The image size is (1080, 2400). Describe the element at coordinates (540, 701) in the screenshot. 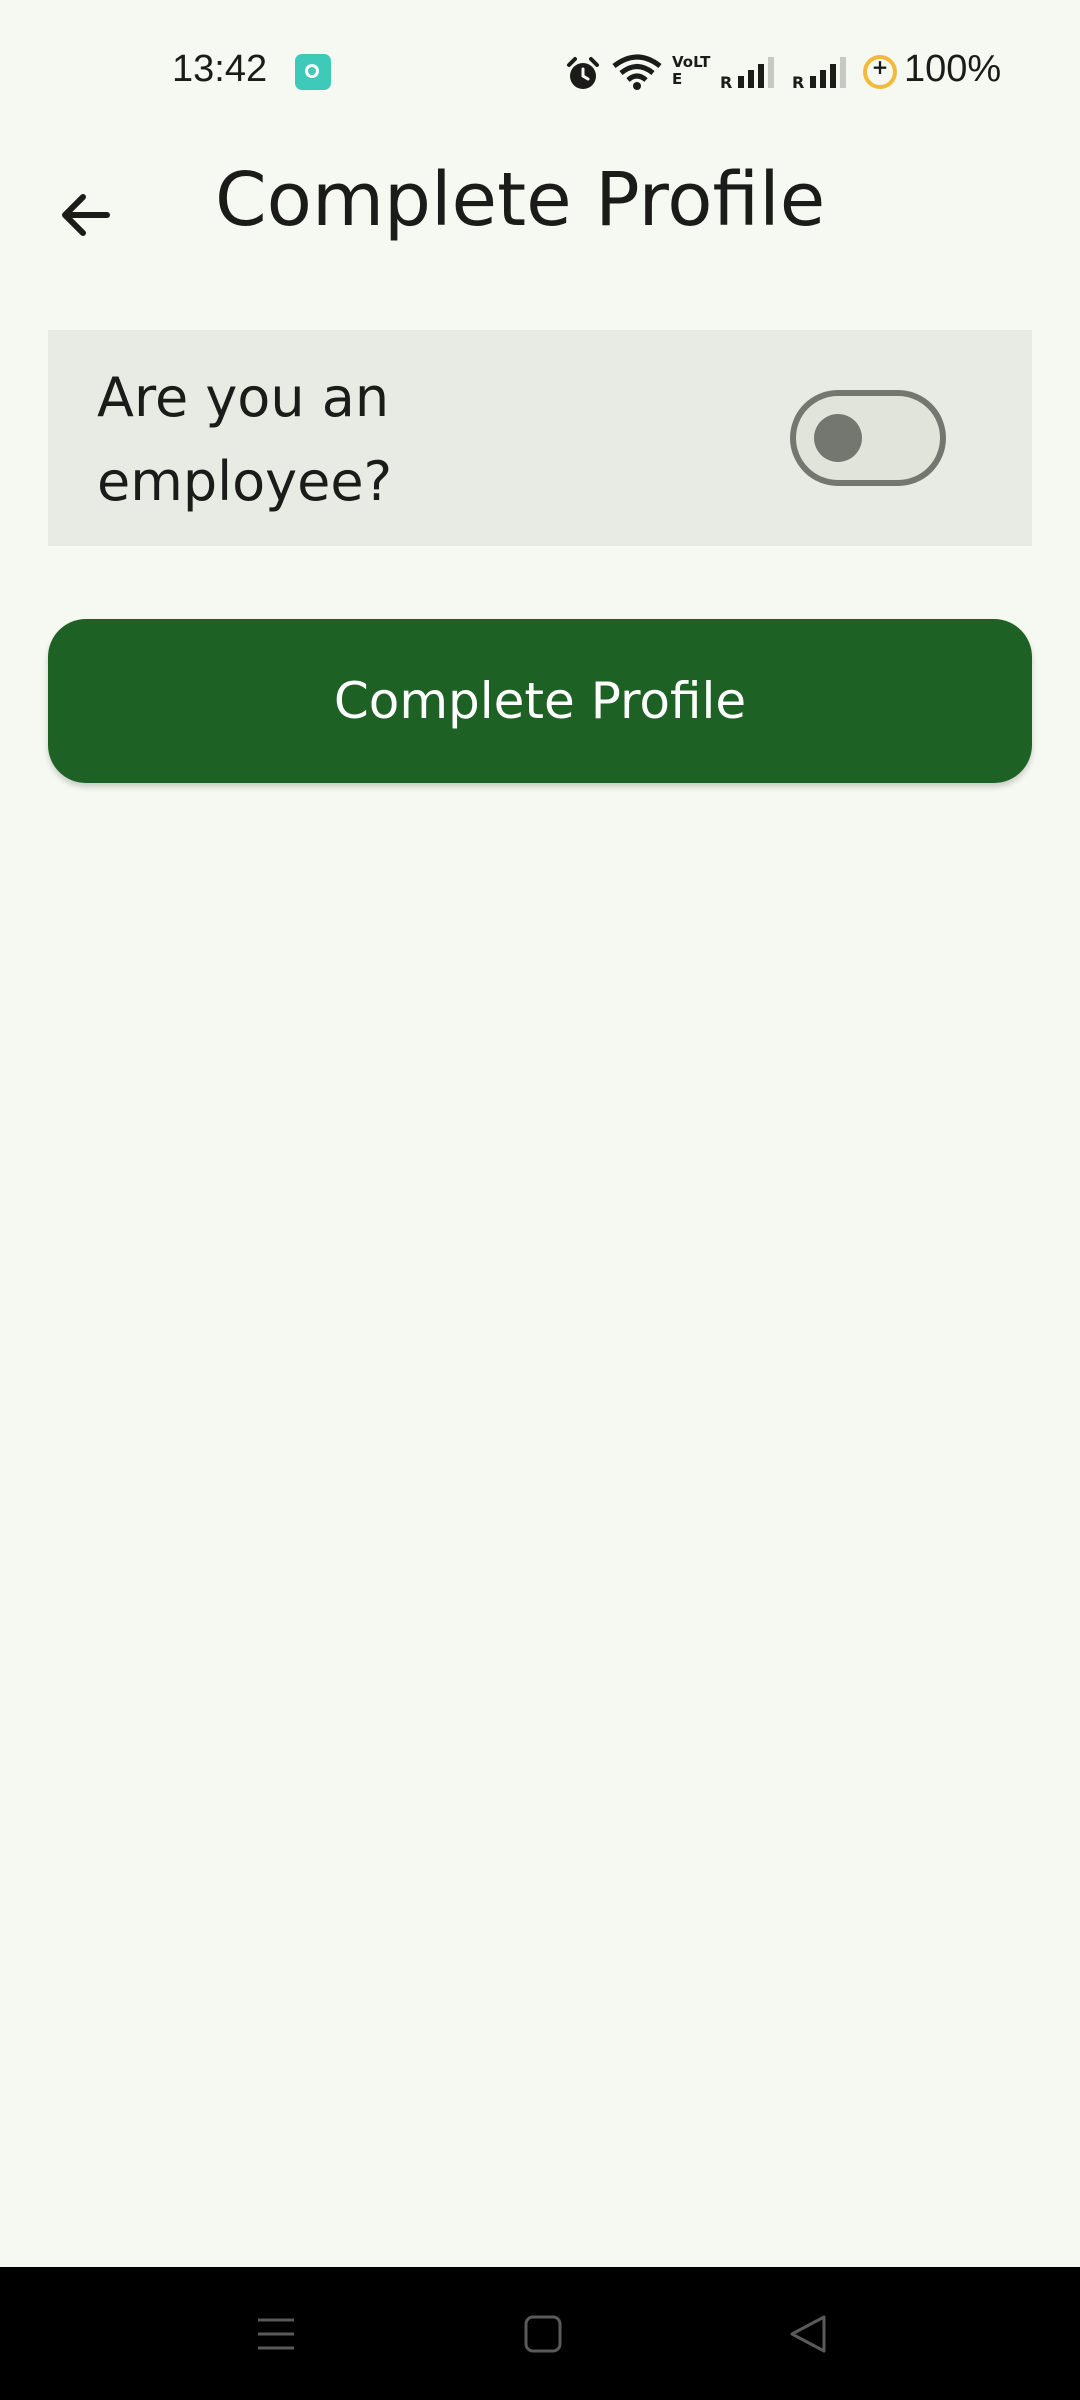

I see `complete-profile-button: Complete Profile` at that location.